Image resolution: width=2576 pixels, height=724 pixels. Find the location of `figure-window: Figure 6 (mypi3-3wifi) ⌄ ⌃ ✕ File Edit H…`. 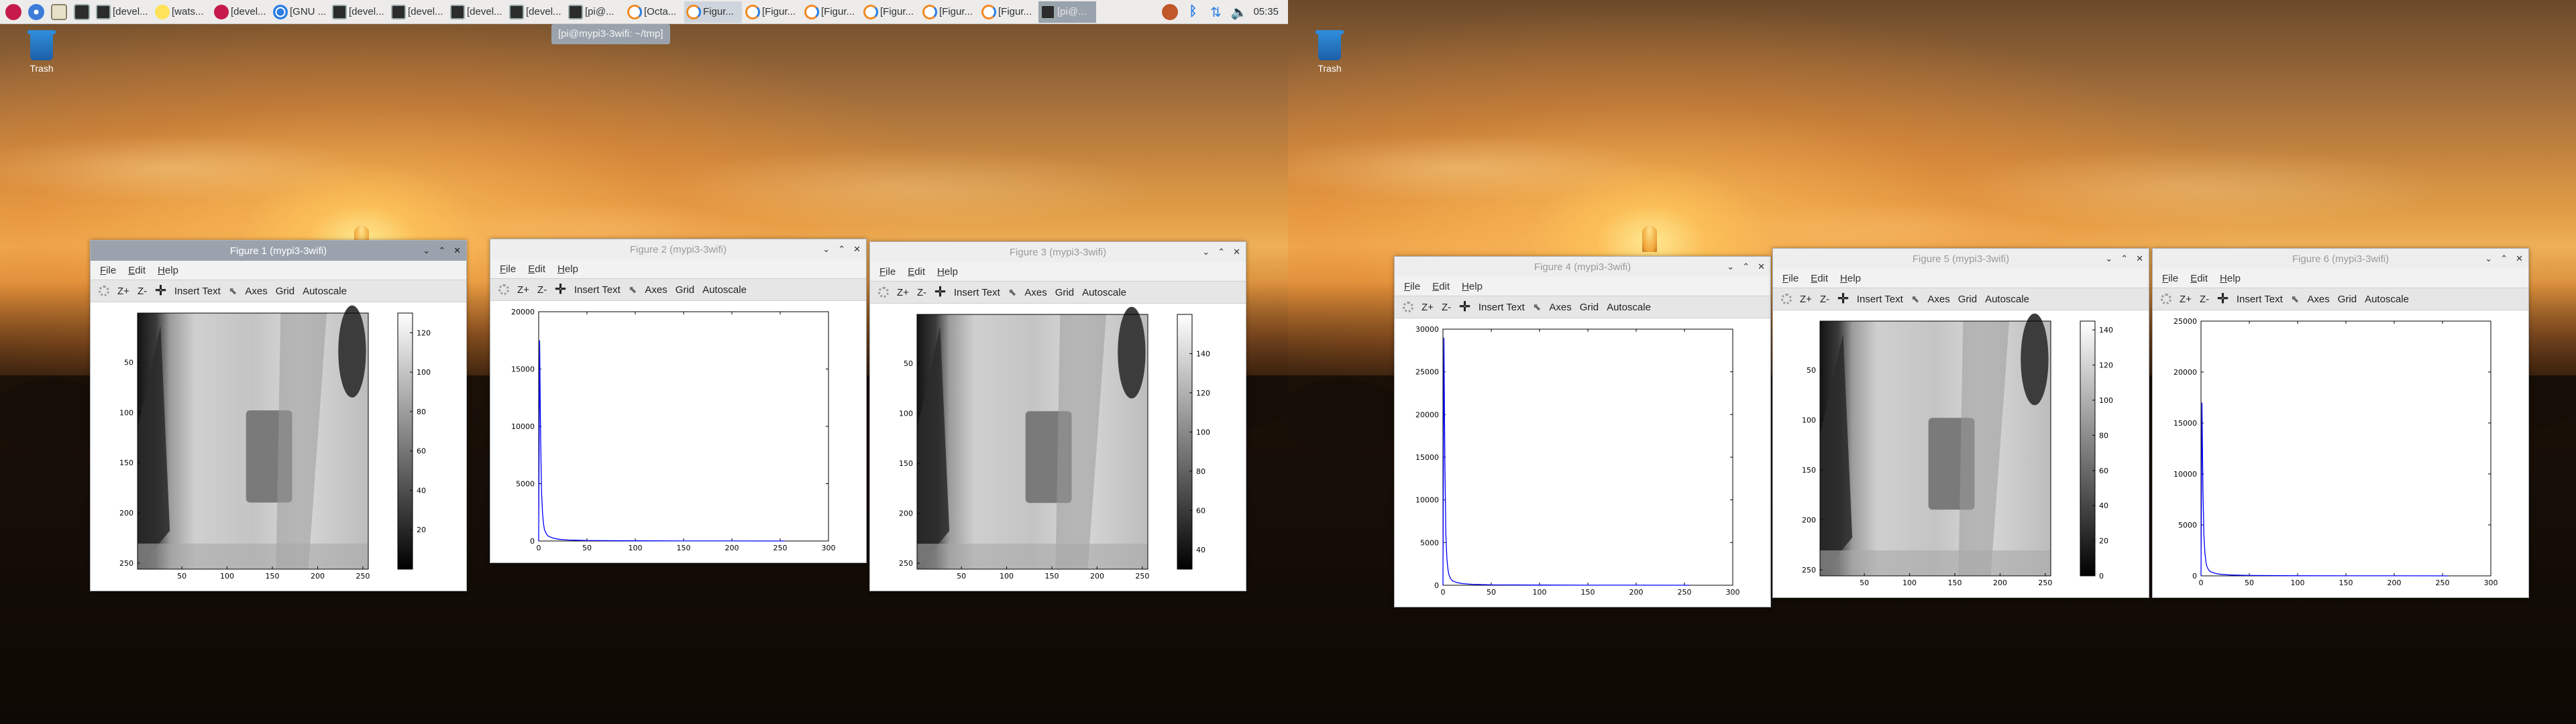

figure-window: Figure 6 (mypi3-3wifi) ⌄ ⌃ ✕ File Edit H… is located at coordinates (2340, 423).